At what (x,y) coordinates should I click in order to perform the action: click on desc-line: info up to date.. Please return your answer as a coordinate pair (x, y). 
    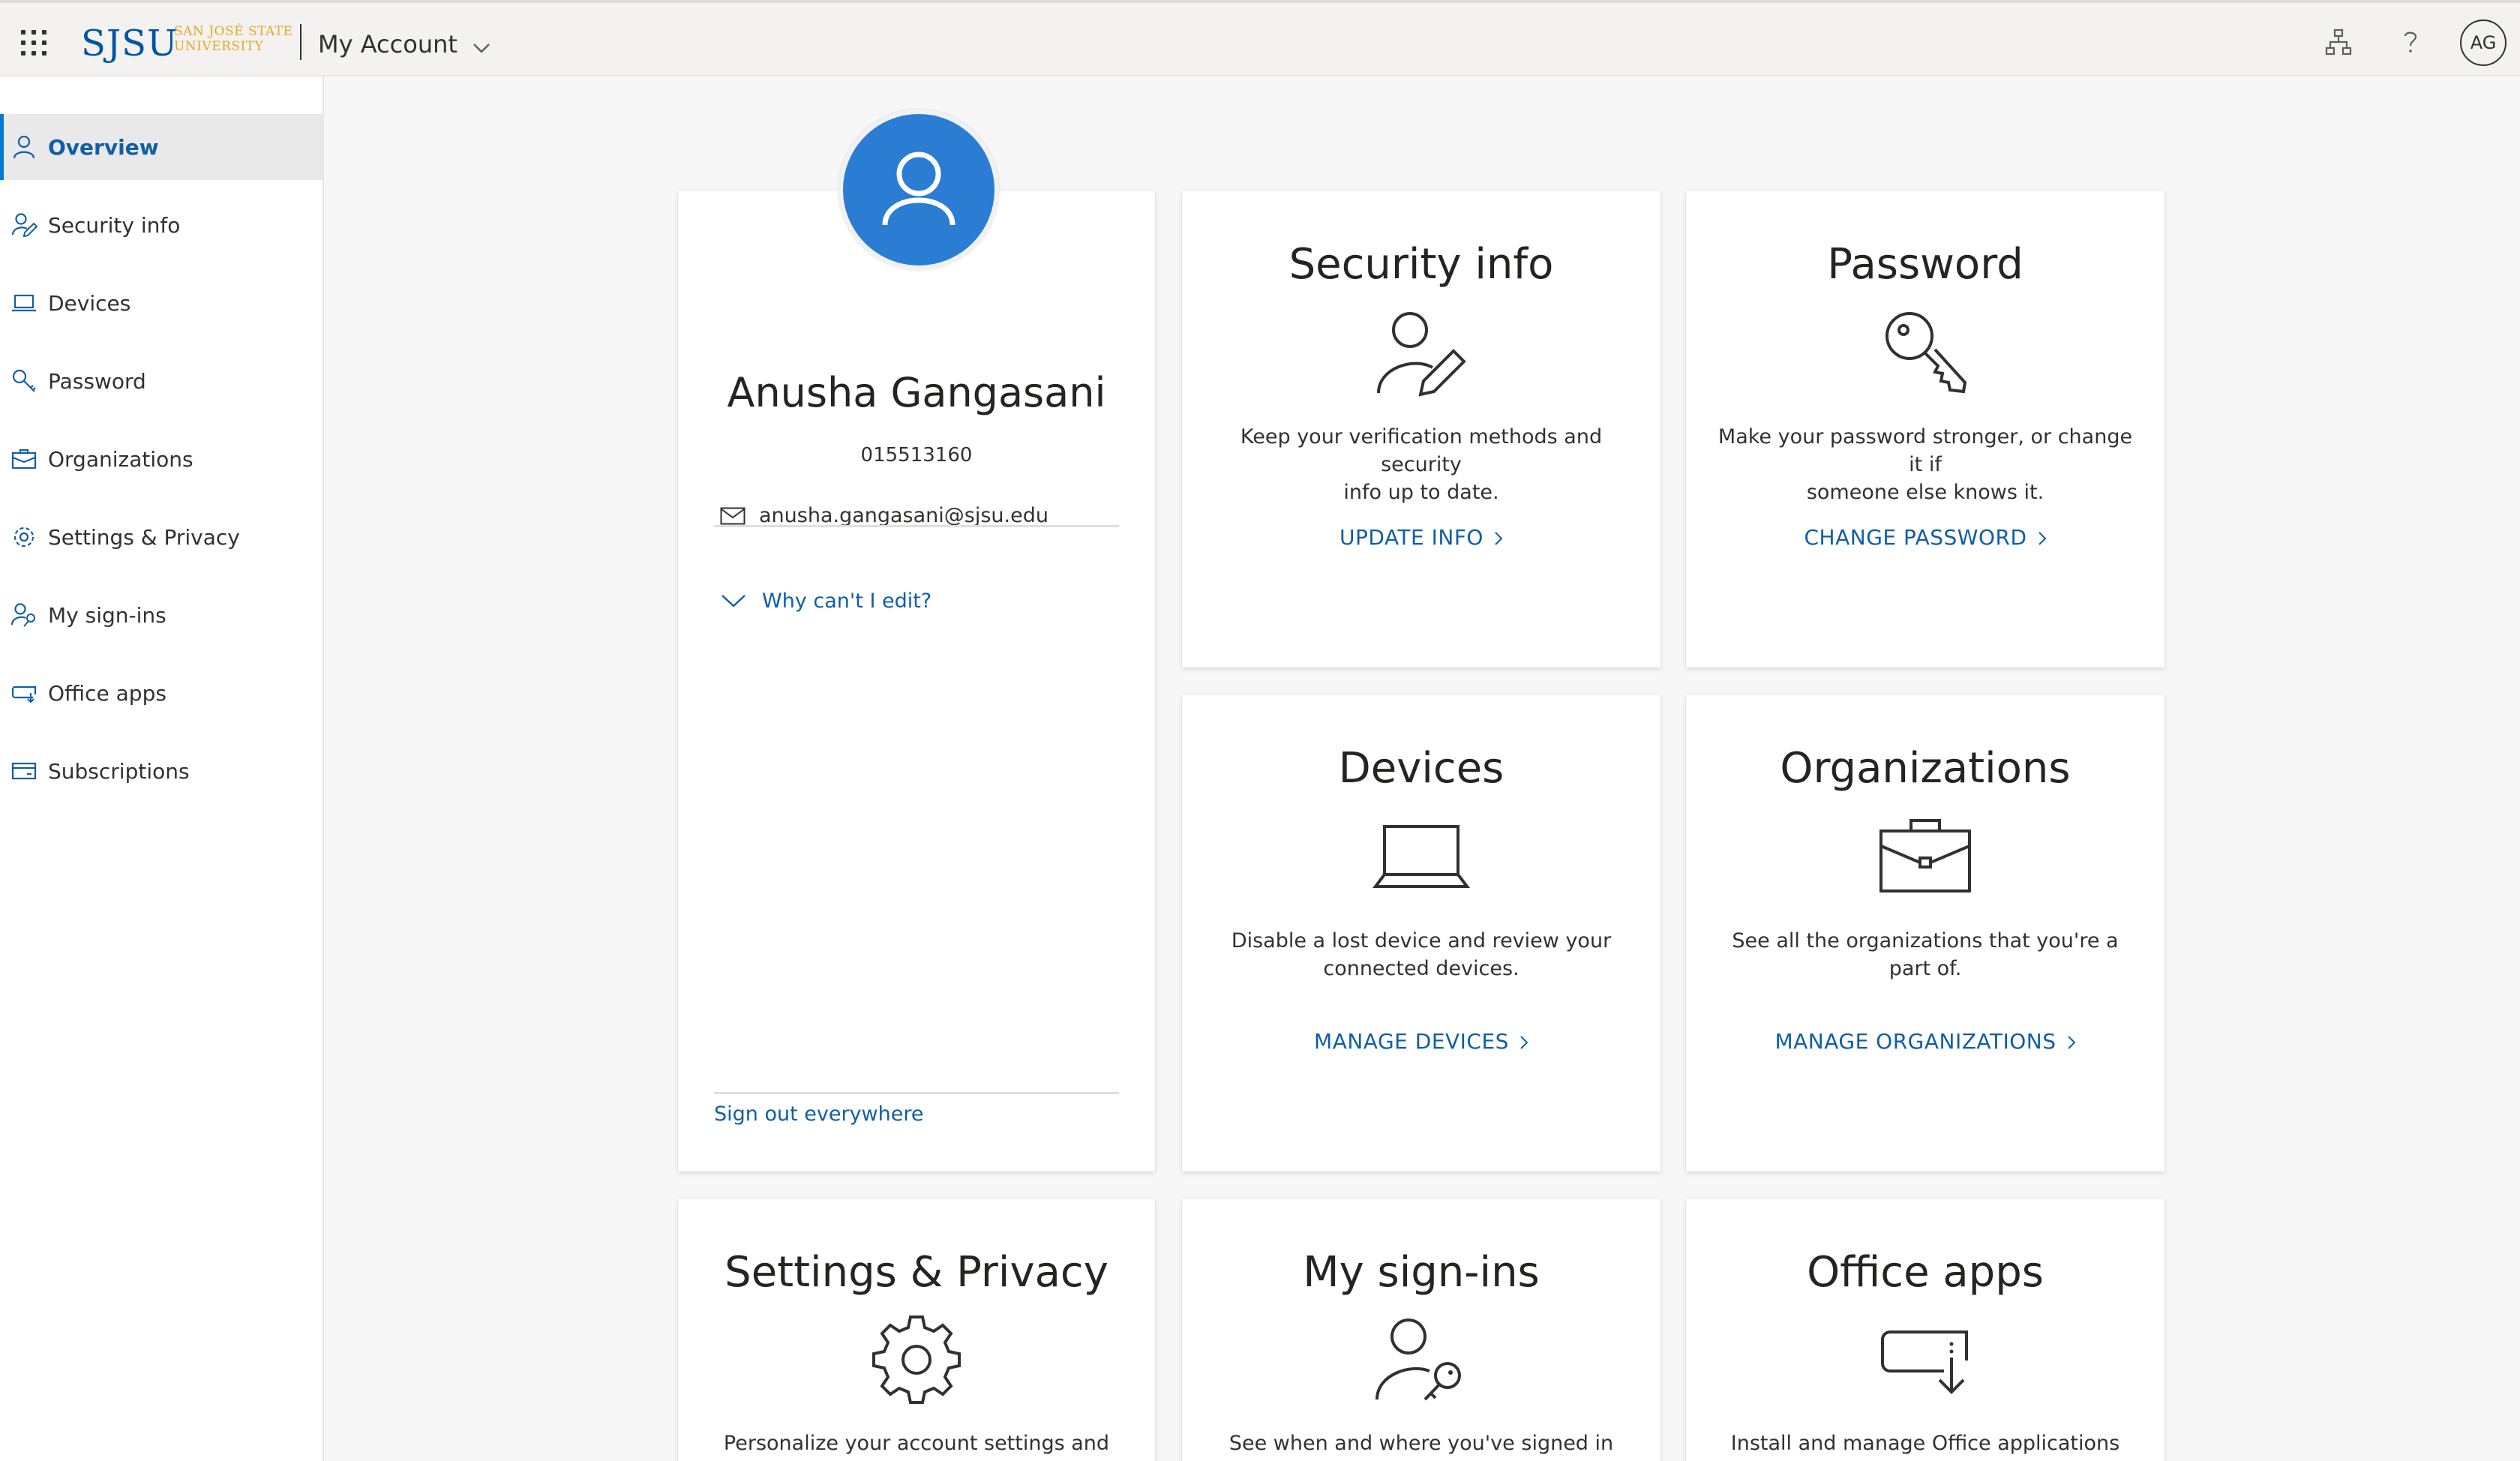
    Looking at the image, I should click on (1421, 492).